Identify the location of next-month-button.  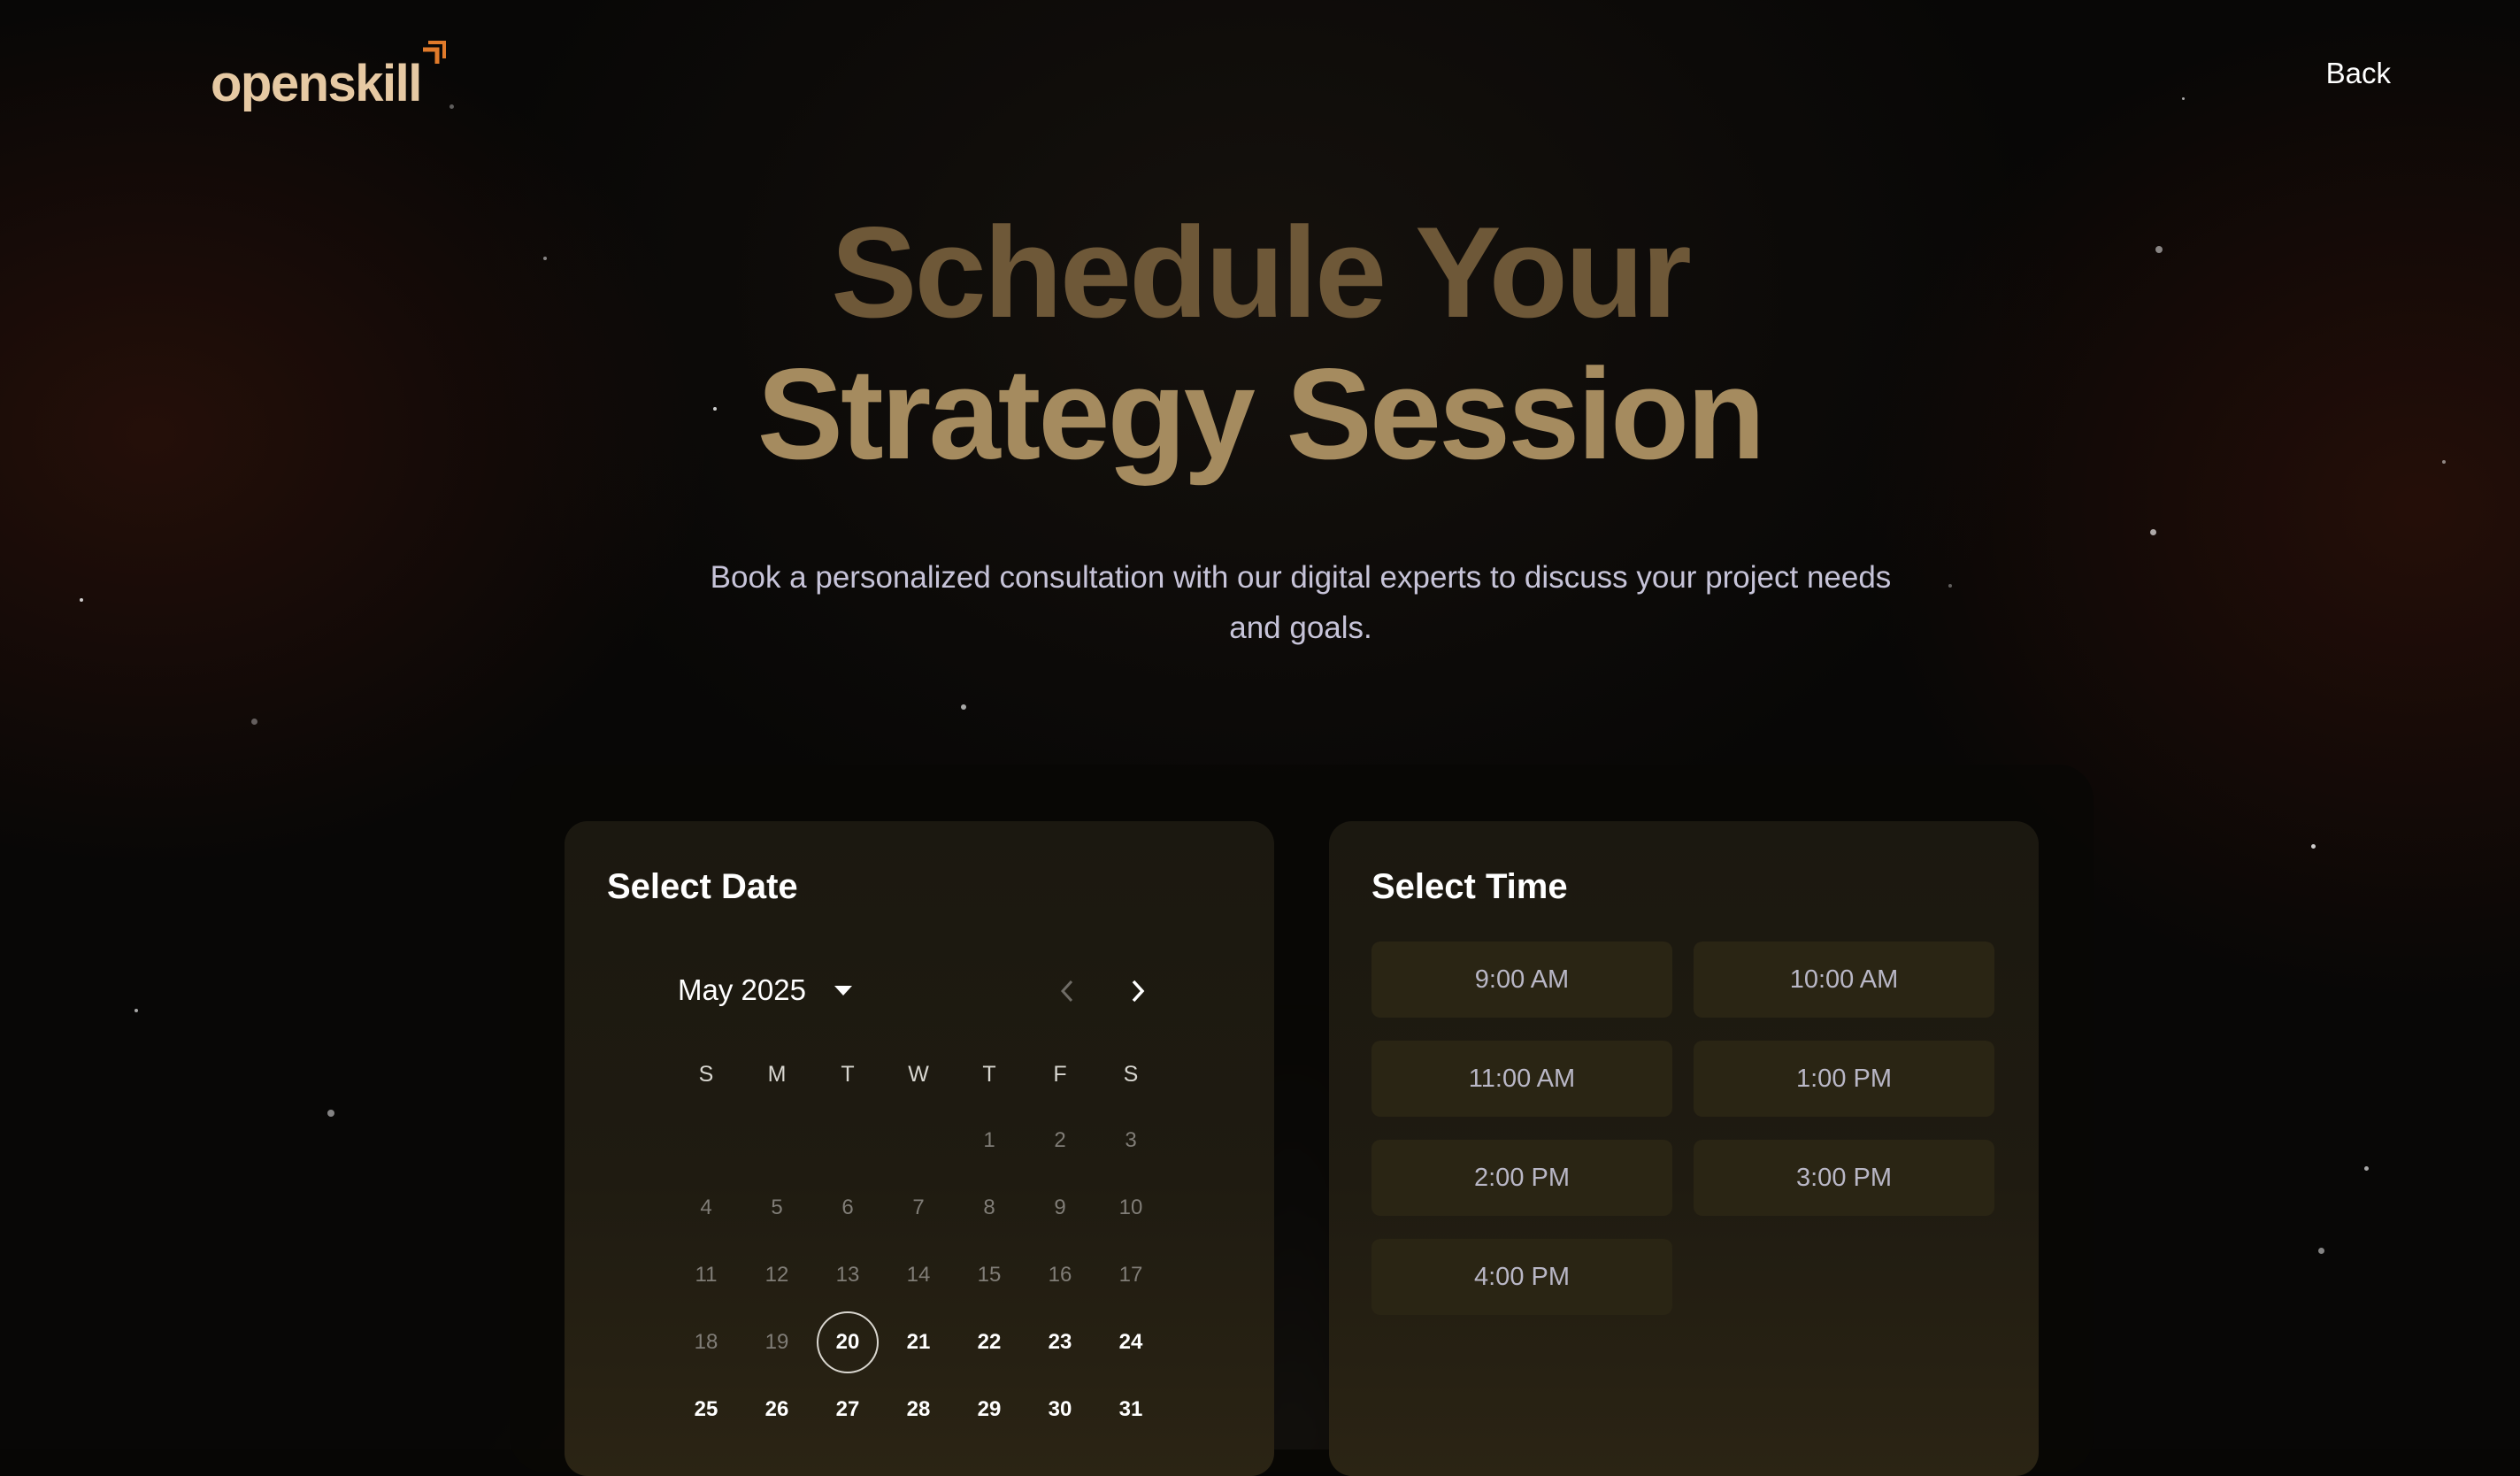
(1137, 992).